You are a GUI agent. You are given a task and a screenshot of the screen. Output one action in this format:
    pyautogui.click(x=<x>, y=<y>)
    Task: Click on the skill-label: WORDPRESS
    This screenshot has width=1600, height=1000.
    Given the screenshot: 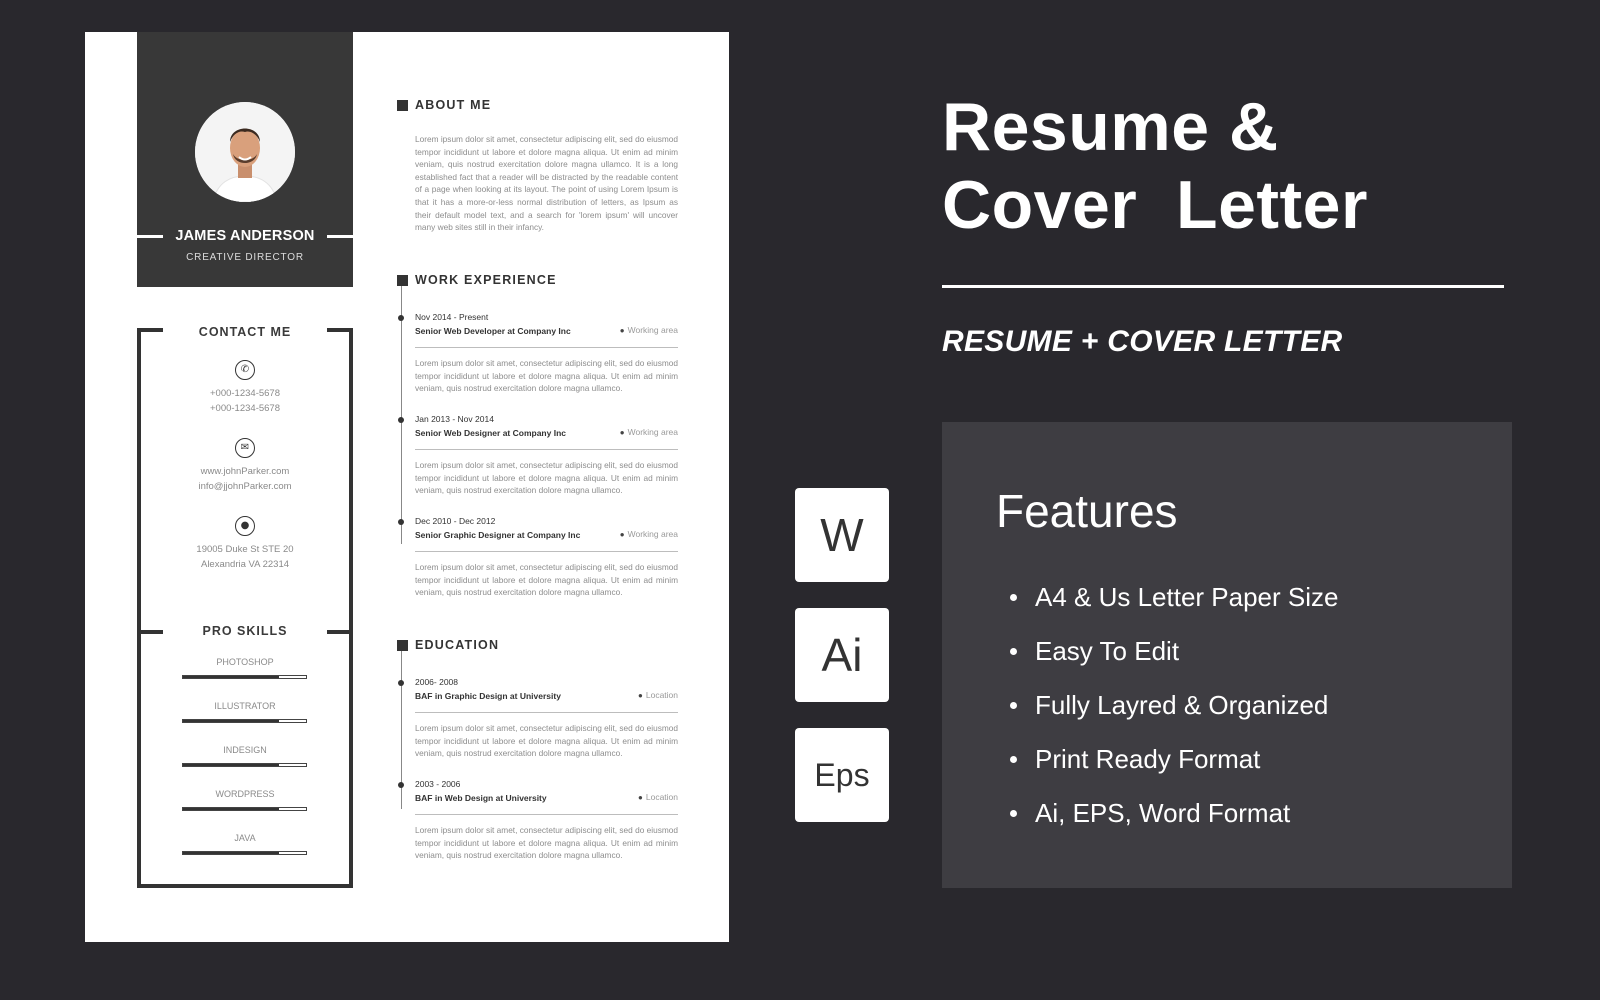 What is the action you would take?
    pyautogui.click(x=245, y=794)
    